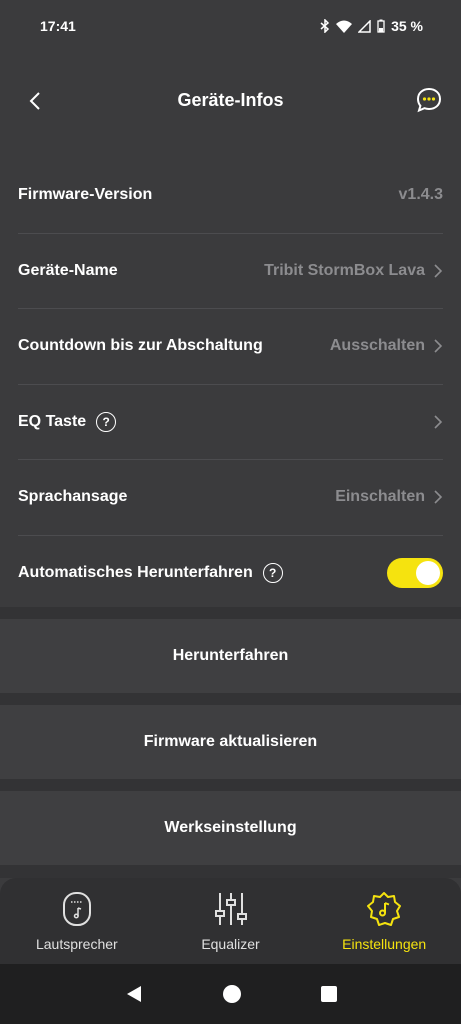  Describe the element at coordinates (230, 656) in the screenshot. I see `shutdown-button: Herunterfahren` at that location.